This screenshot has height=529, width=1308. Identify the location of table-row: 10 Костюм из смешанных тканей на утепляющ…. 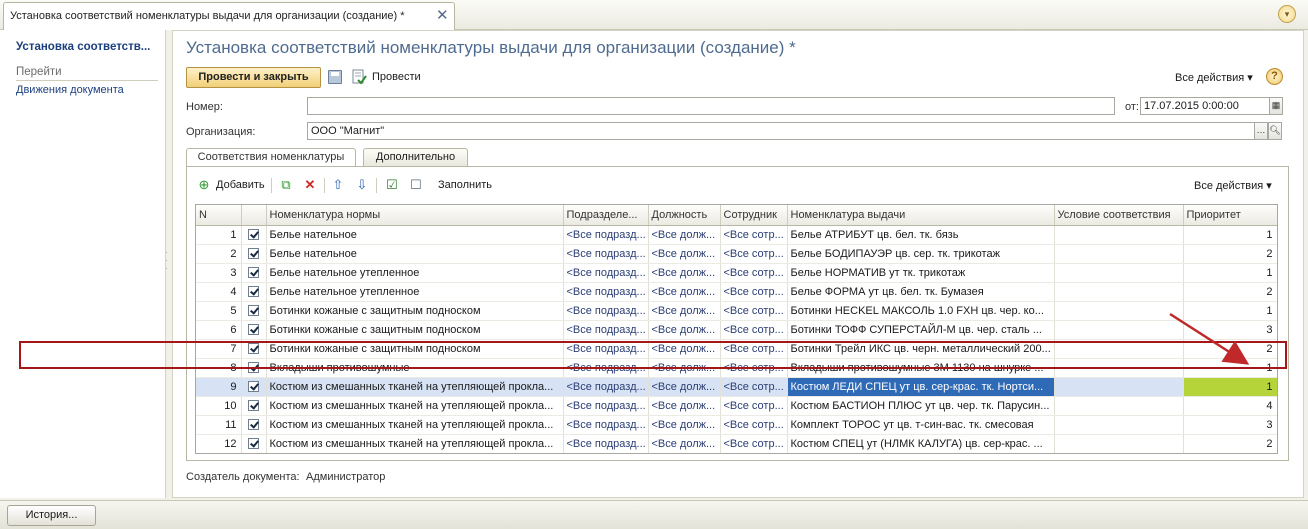
(736, 406).